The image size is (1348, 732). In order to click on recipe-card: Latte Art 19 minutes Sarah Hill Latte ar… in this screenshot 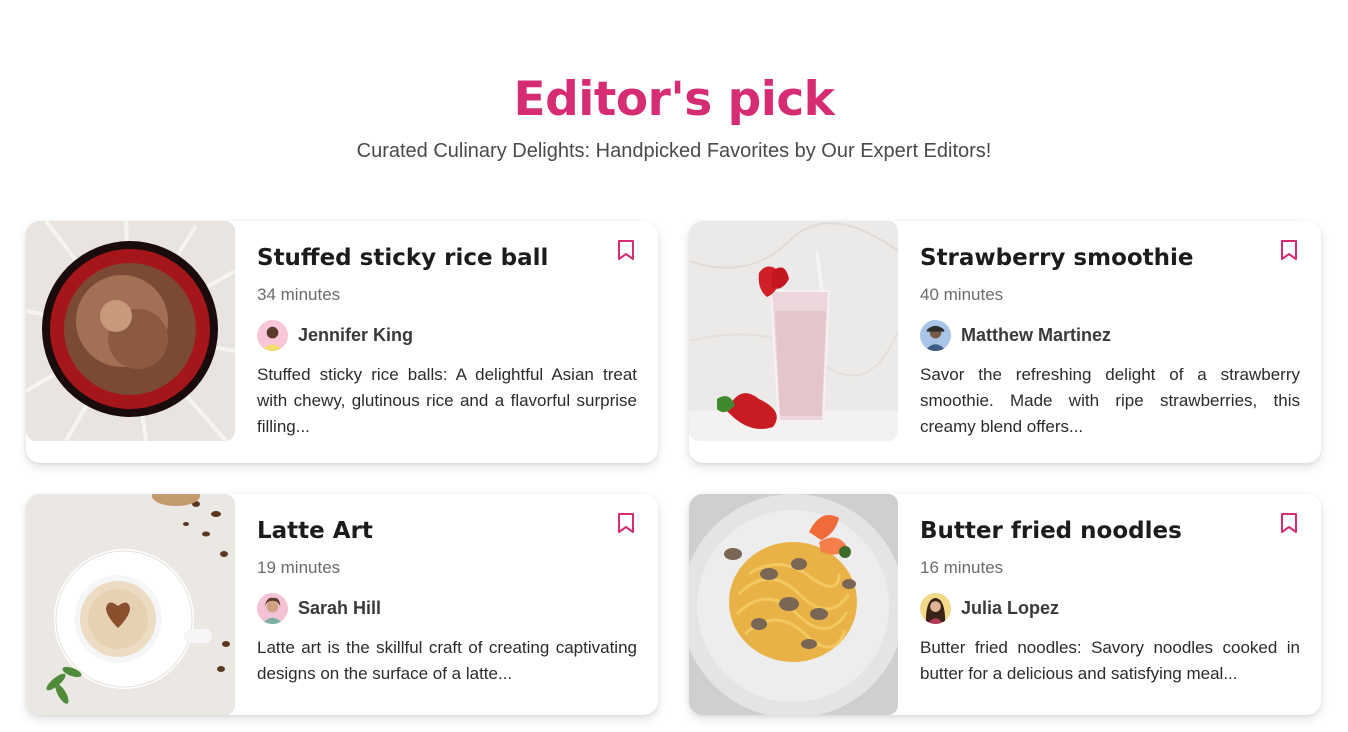, I will do `click(342, 604)`.